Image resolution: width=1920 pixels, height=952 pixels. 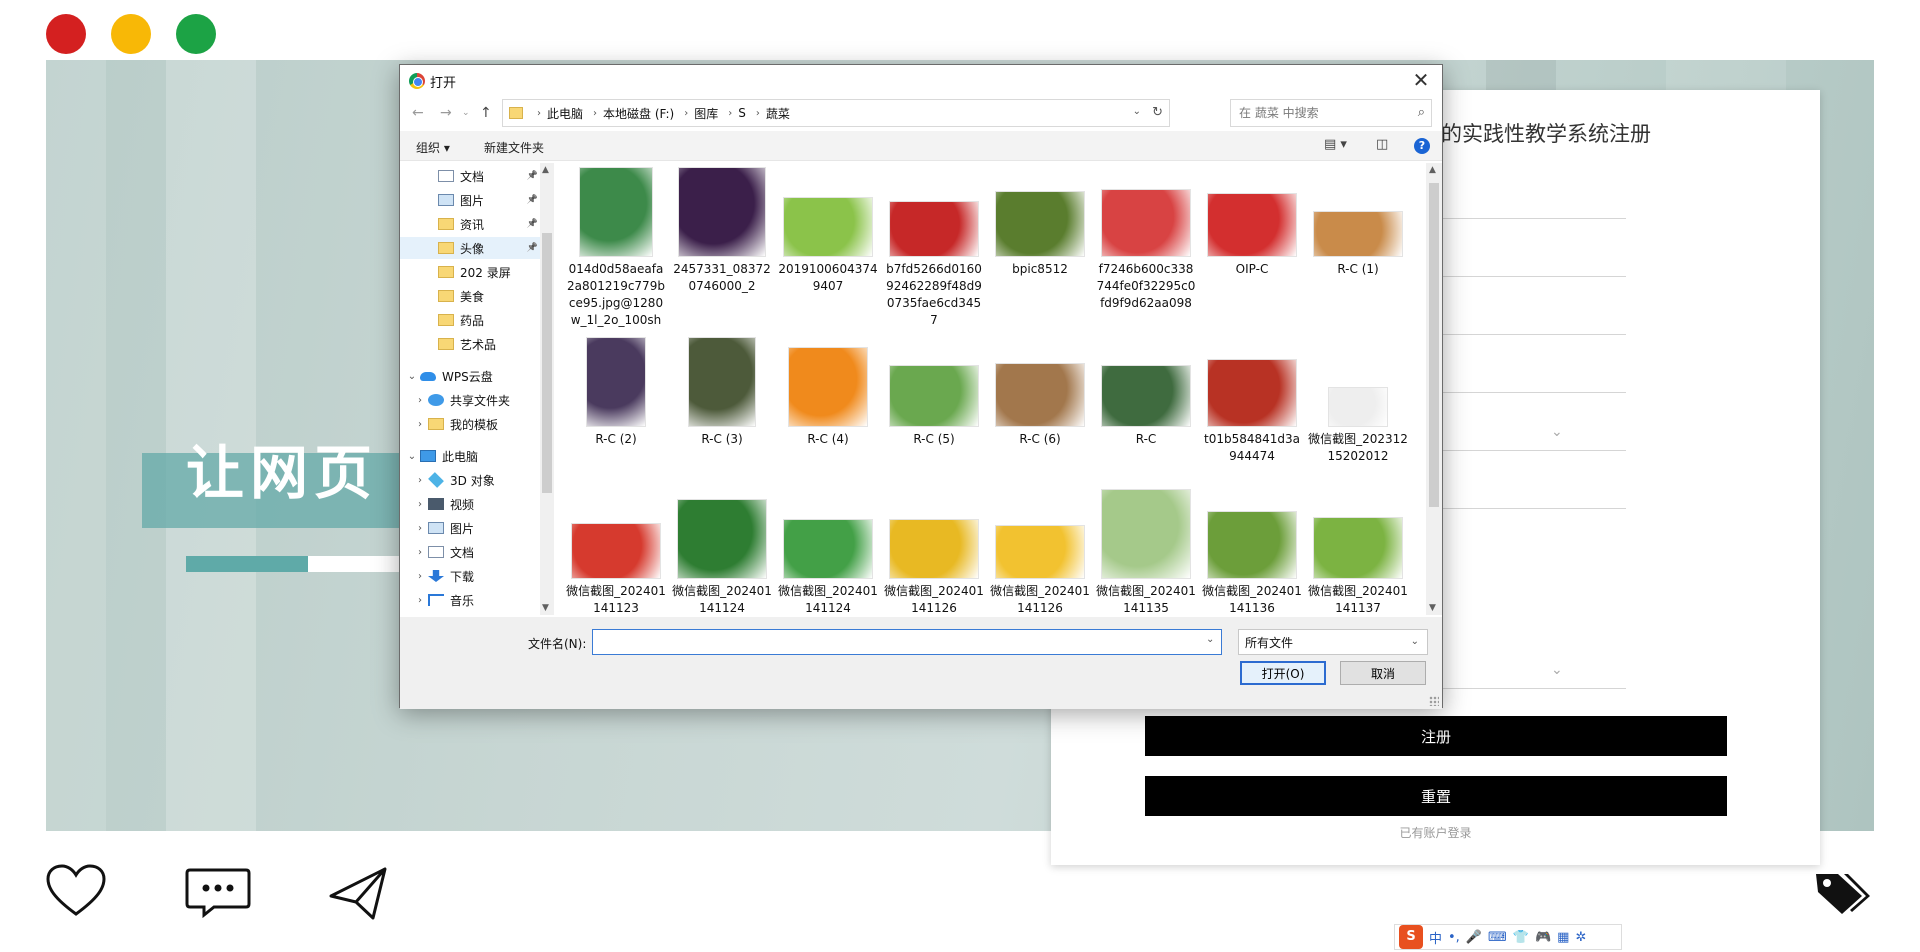 What do you see at coordinates (470, 600) in the screenshot?
I see `nav-item: › 音乐` at bounding box center [470, 600].